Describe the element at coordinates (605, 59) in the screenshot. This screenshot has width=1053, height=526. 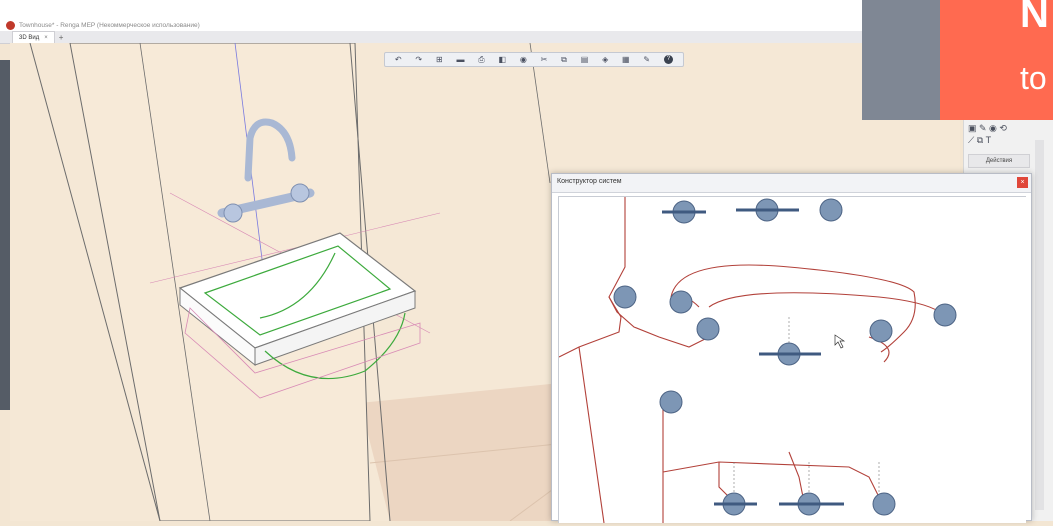
I see `eye-icon: ◈` at that location.